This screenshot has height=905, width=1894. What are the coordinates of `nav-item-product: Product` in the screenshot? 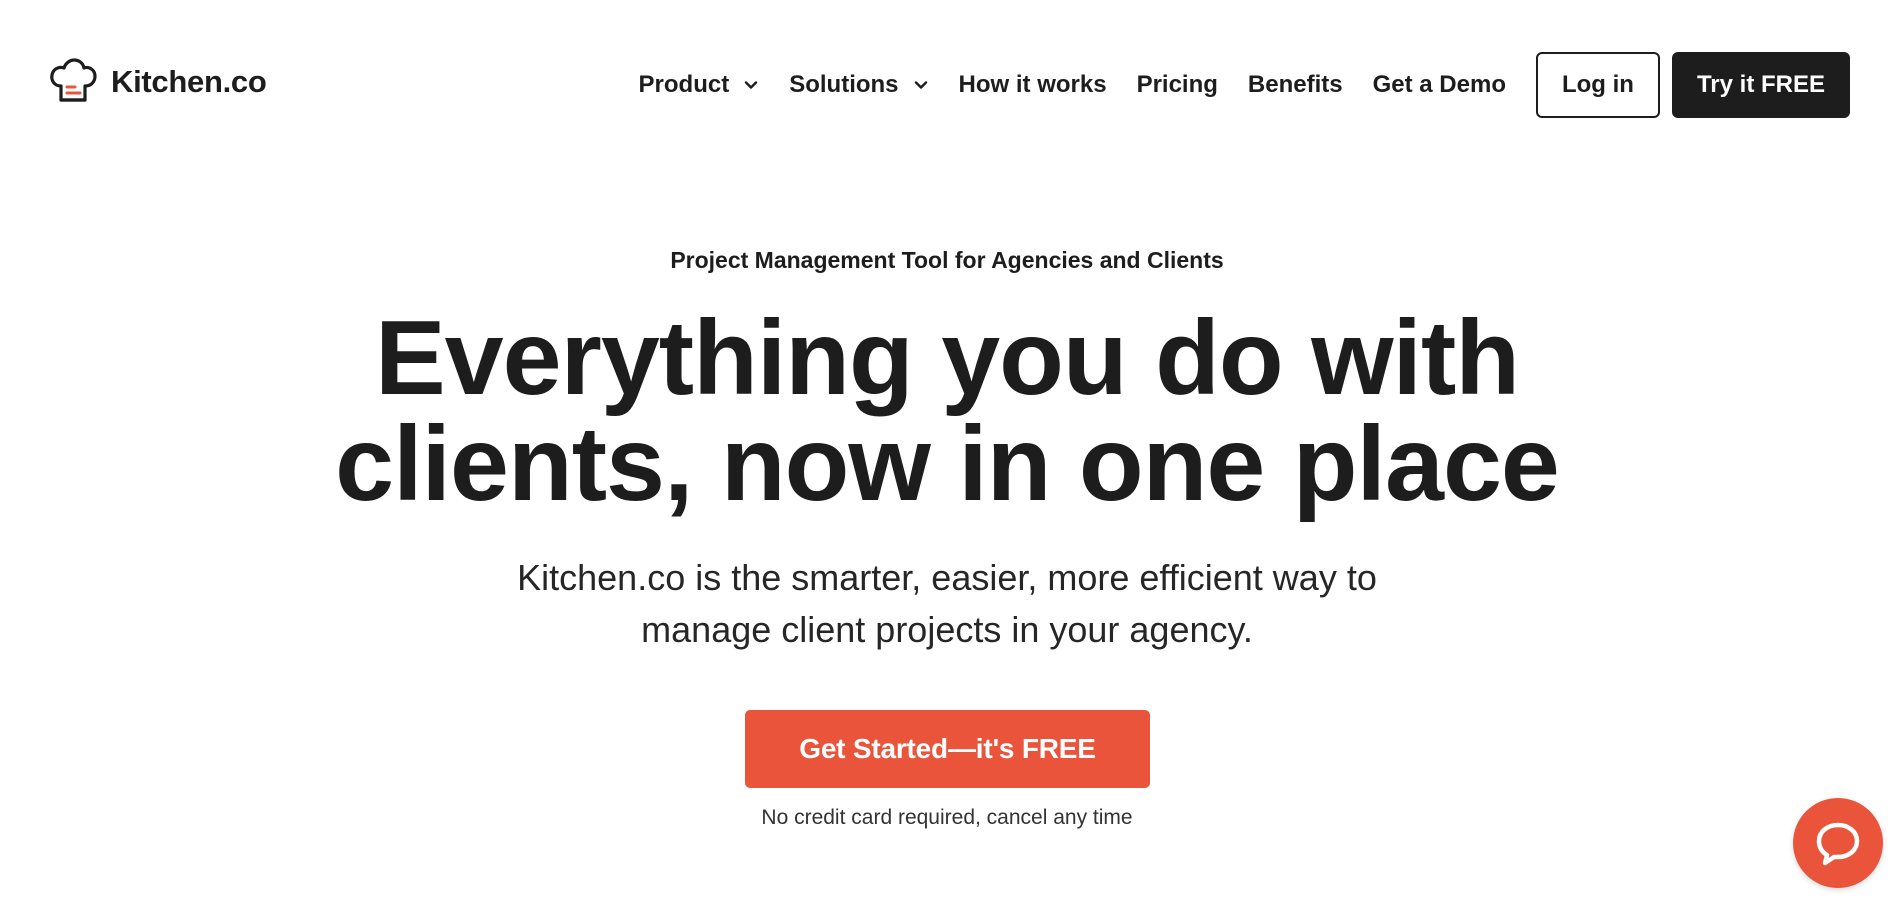 It's located at (699, 85).